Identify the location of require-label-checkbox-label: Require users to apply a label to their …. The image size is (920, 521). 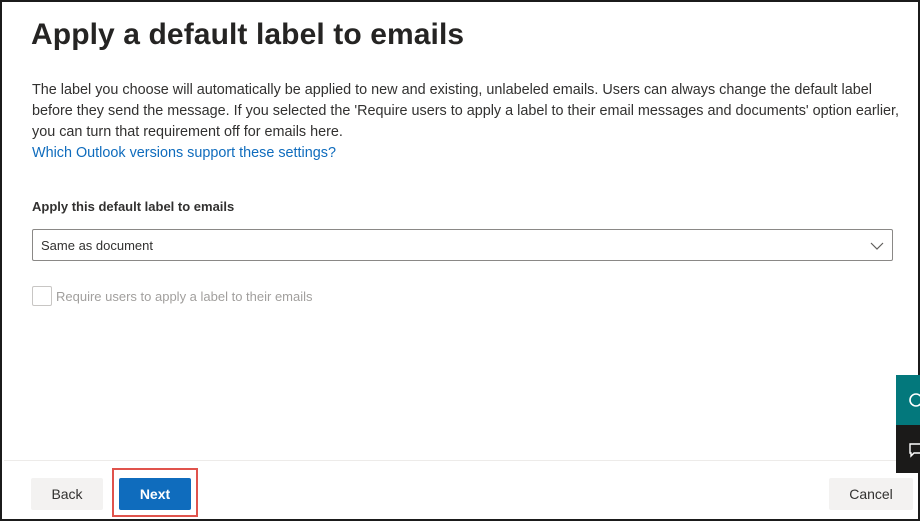
(184, 296).